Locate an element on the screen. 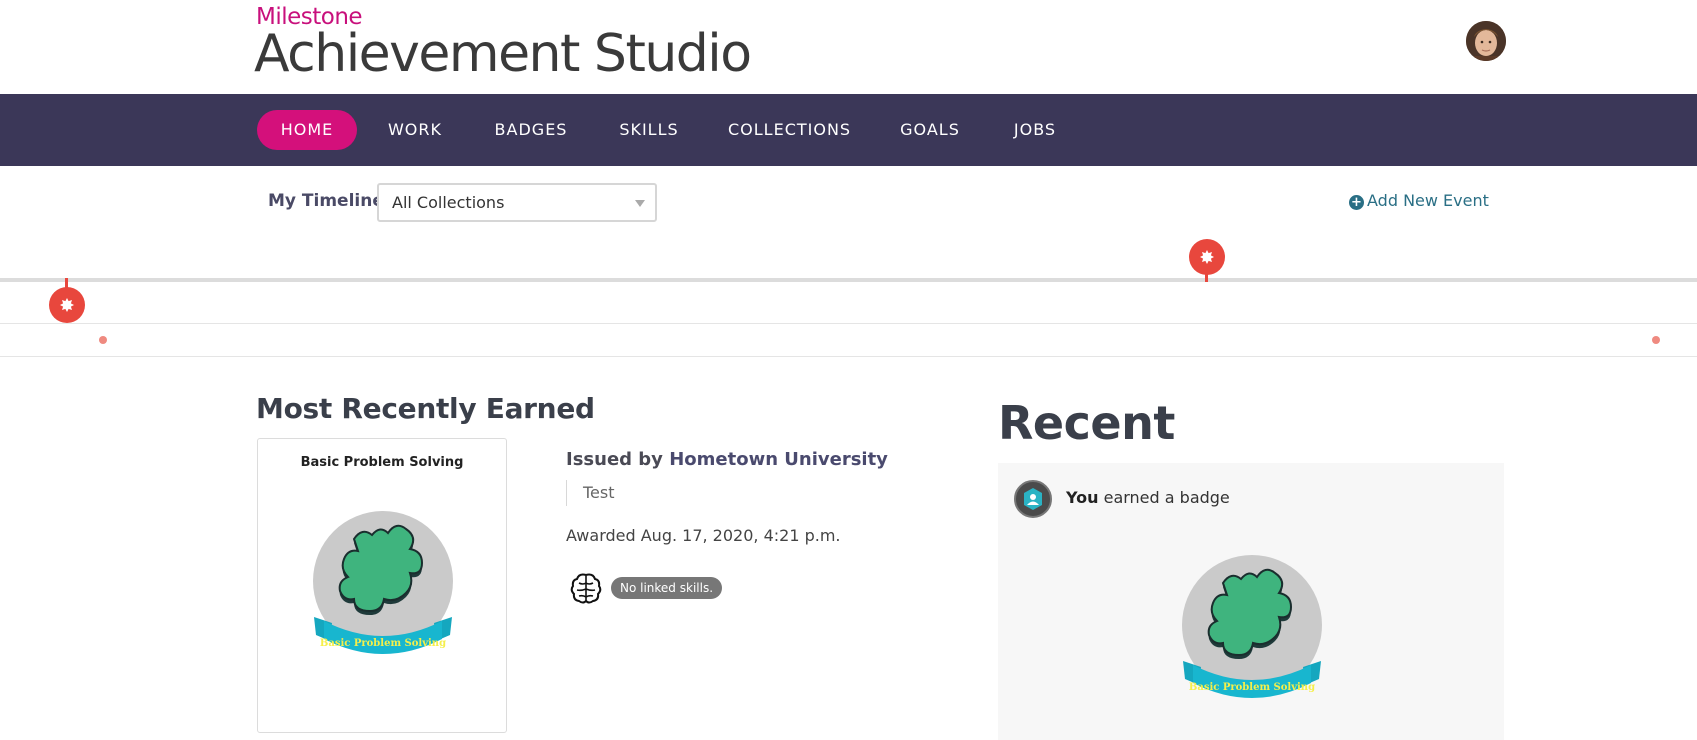 The height and width of the screenshot is (740, 1697). no-skills-badge: No linked skills. is located at coordinates (667, 588).